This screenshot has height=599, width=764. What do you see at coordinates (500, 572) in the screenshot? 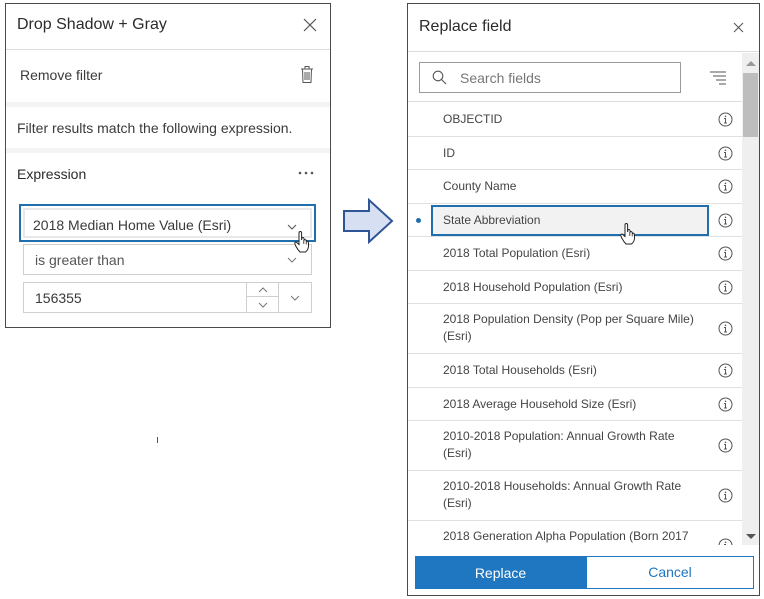
I see `replace-button: Replace` at bounding box center [500, 572].